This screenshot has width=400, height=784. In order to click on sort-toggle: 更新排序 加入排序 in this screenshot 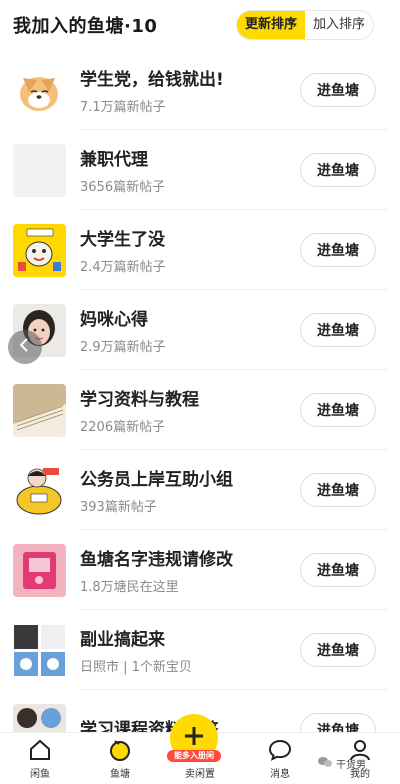, I will do `click(304, 25)`.